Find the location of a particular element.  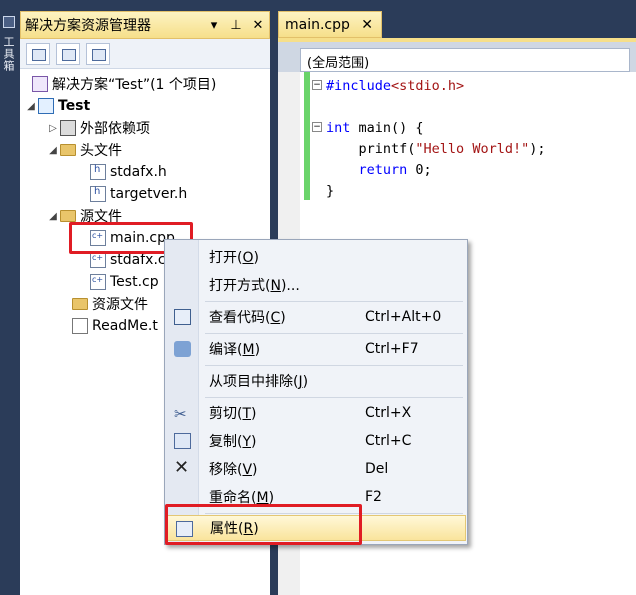

references-icon is located at coordinates (68, 128).